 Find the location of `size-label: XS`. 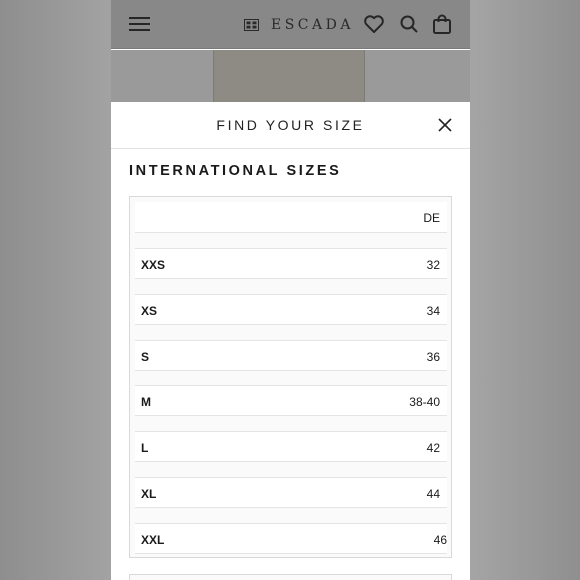

size-label: XS is located at coordinates (149, 311).